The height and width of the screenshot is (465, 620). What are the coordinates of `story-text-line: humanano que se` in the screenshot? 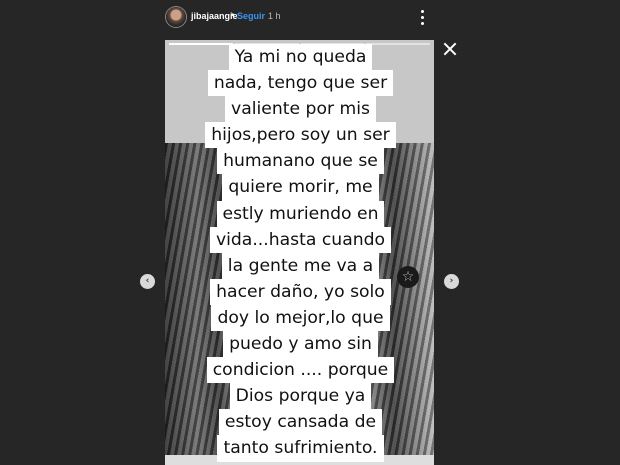 It's located at (300, 161).